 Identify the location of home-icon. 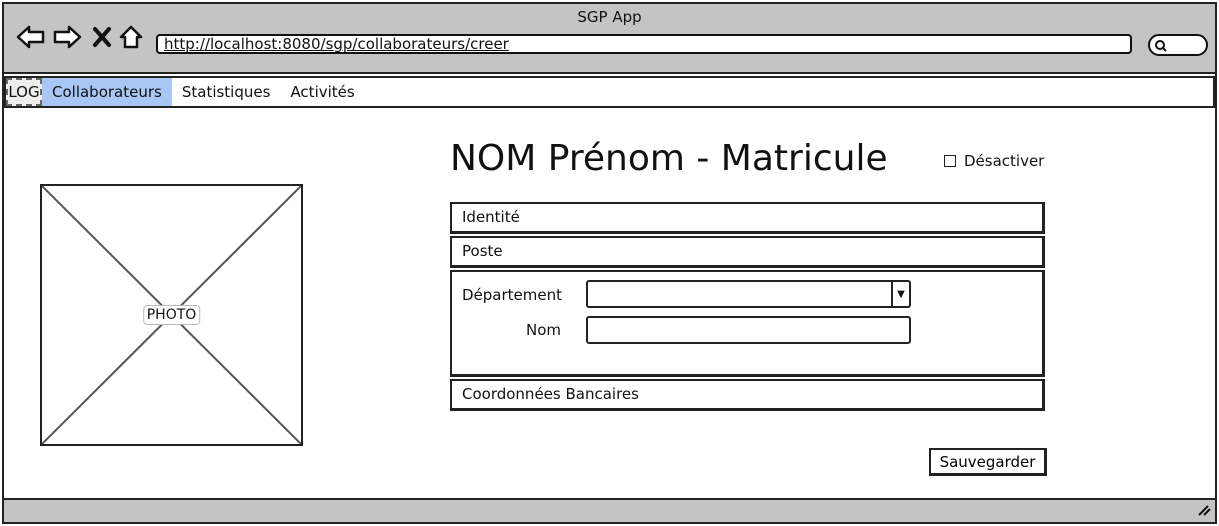
(131, 39).